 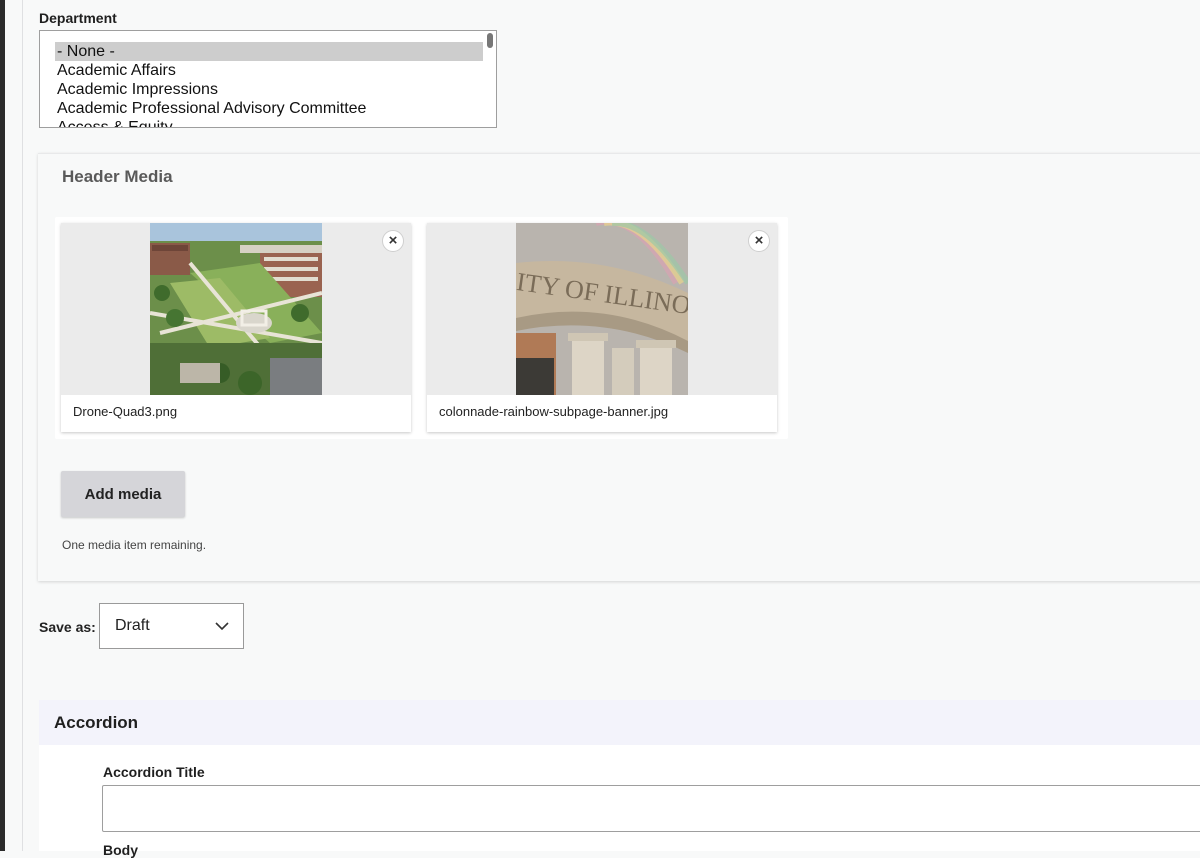 I want to click on department-option: Academic Professional Advisory Committee, so click(x=269, y=108).